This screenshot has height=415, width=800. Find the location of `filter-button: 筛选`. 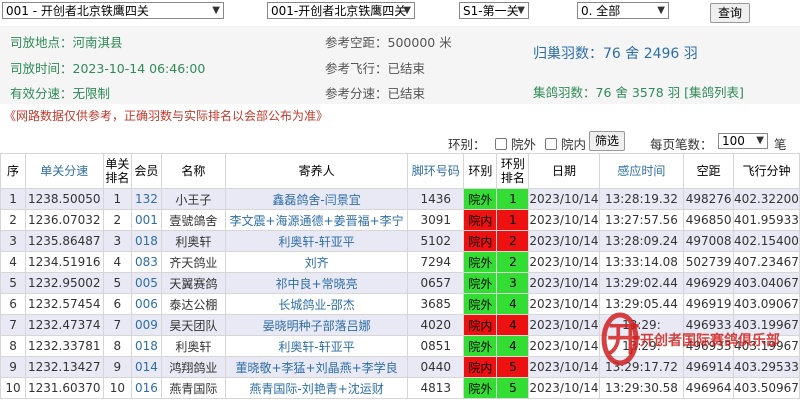

filter-button: 筛选 is located at coordinates (607, 141).